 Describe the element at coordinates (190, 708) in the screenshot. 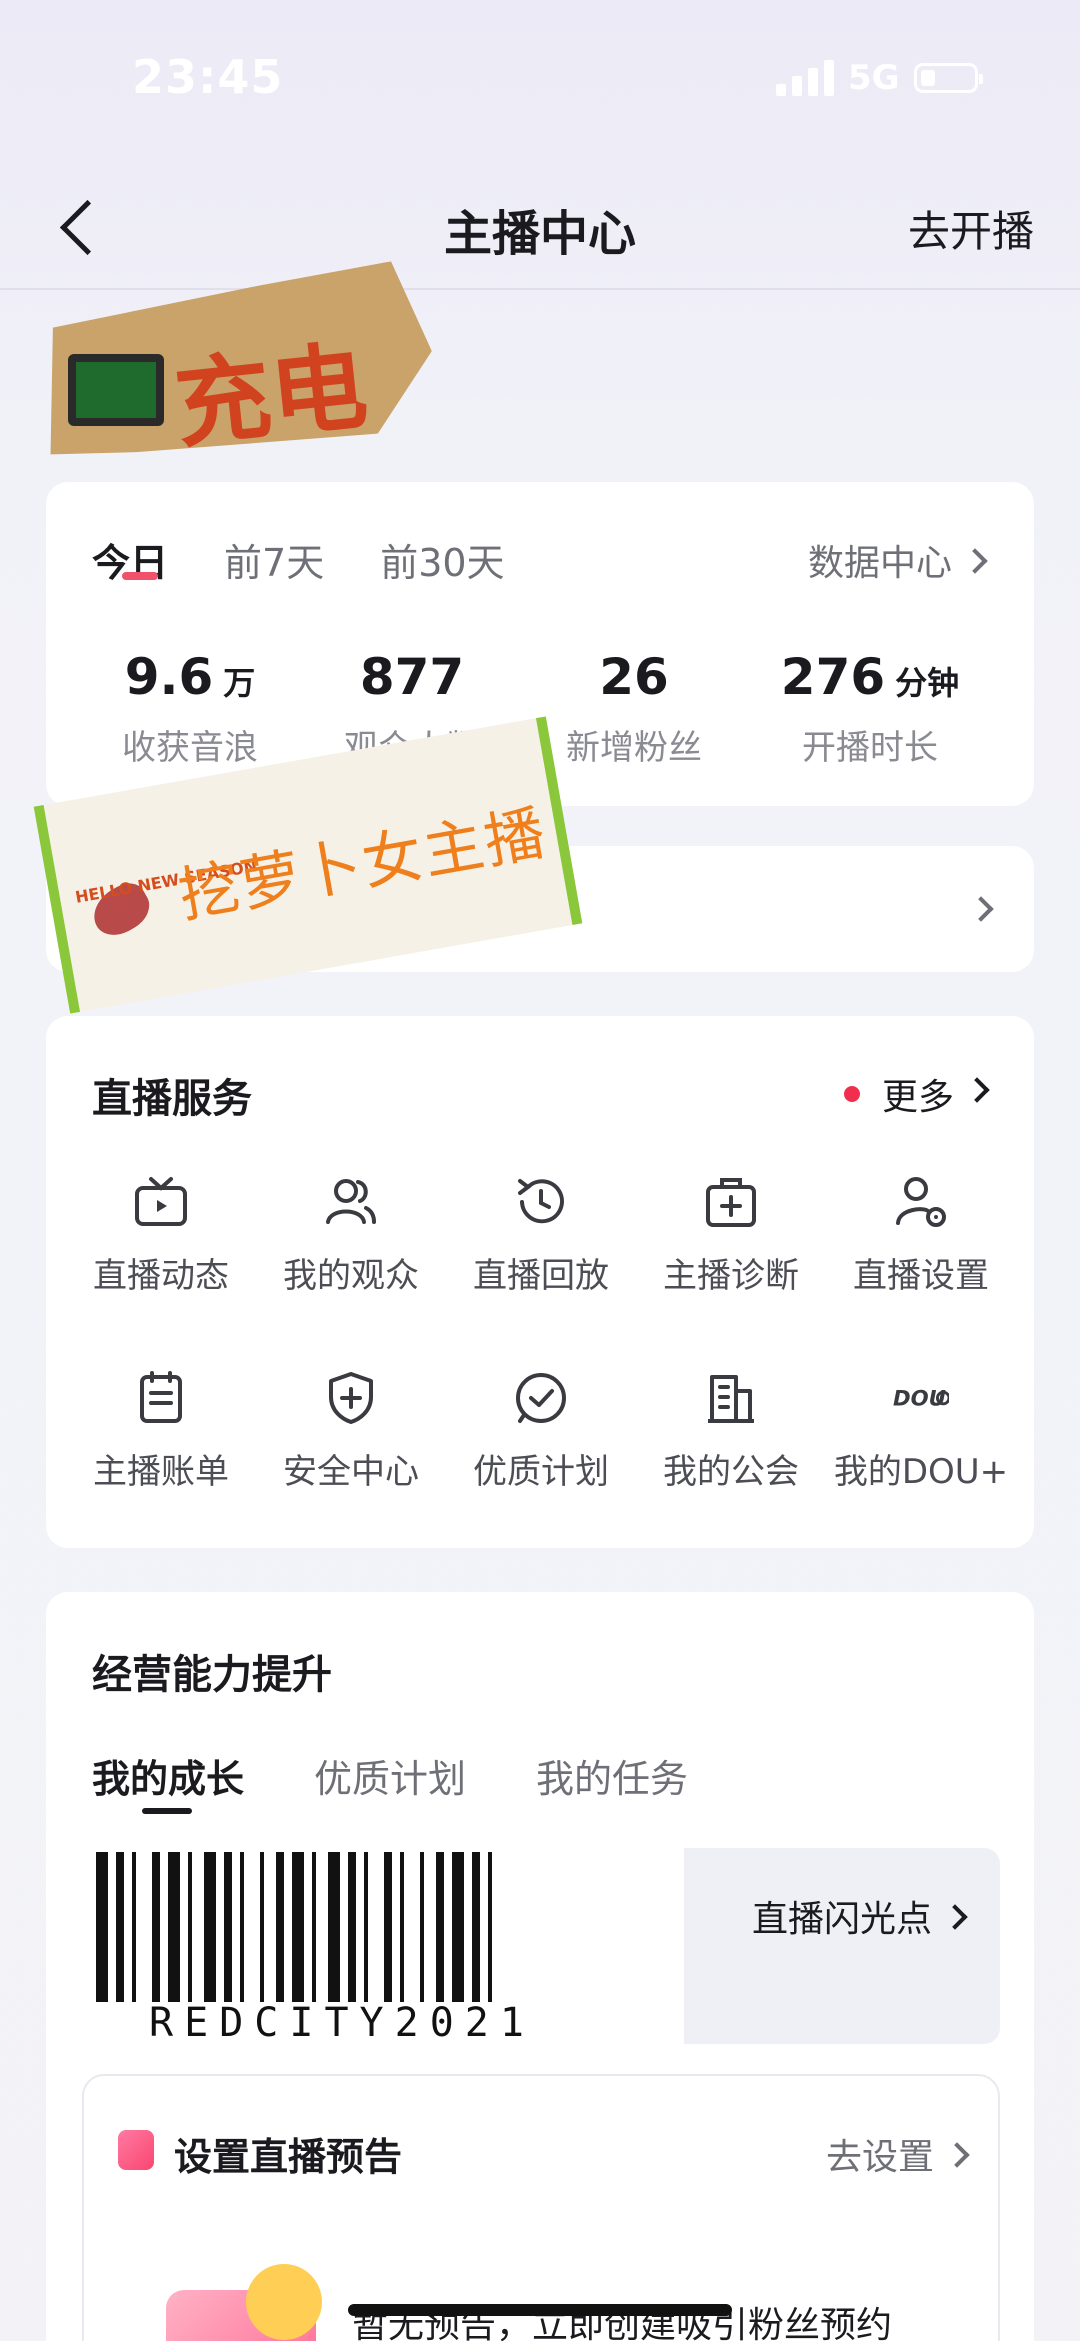

I see `stat-income: 9.6 万 收获音浪` at that location.